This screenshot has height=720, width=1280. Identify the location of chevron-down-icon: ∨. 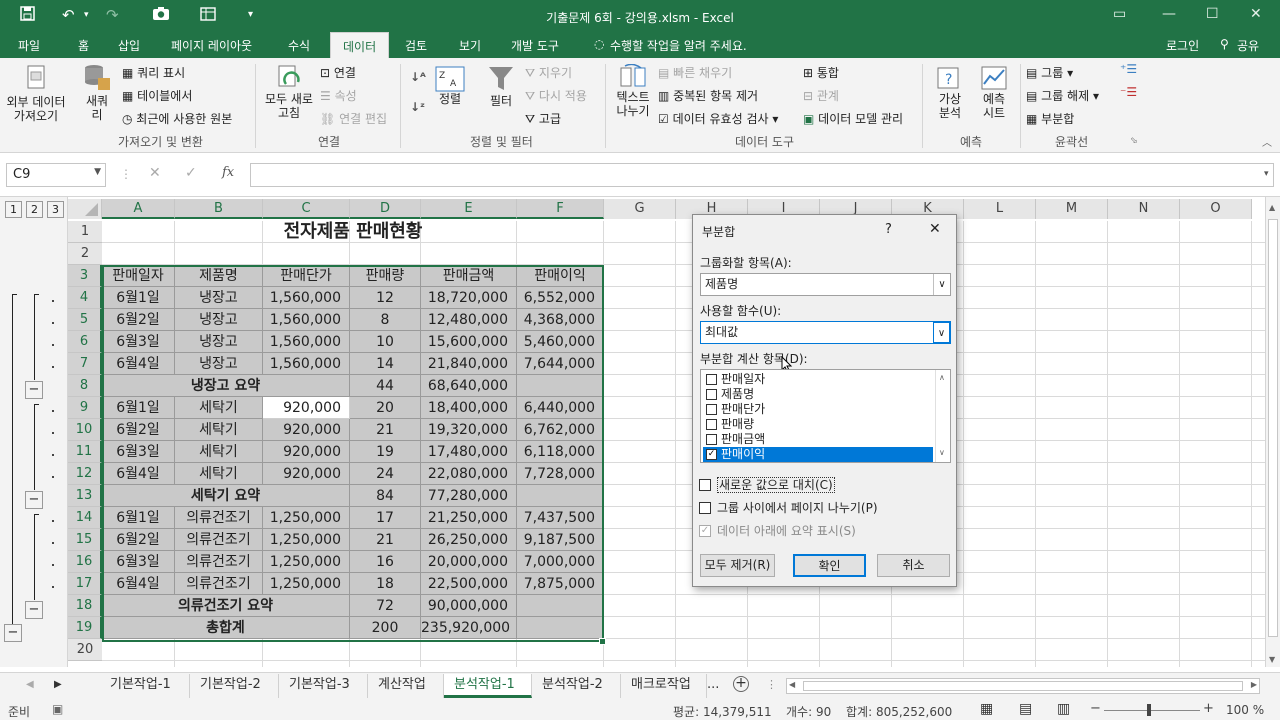
(941, 332).